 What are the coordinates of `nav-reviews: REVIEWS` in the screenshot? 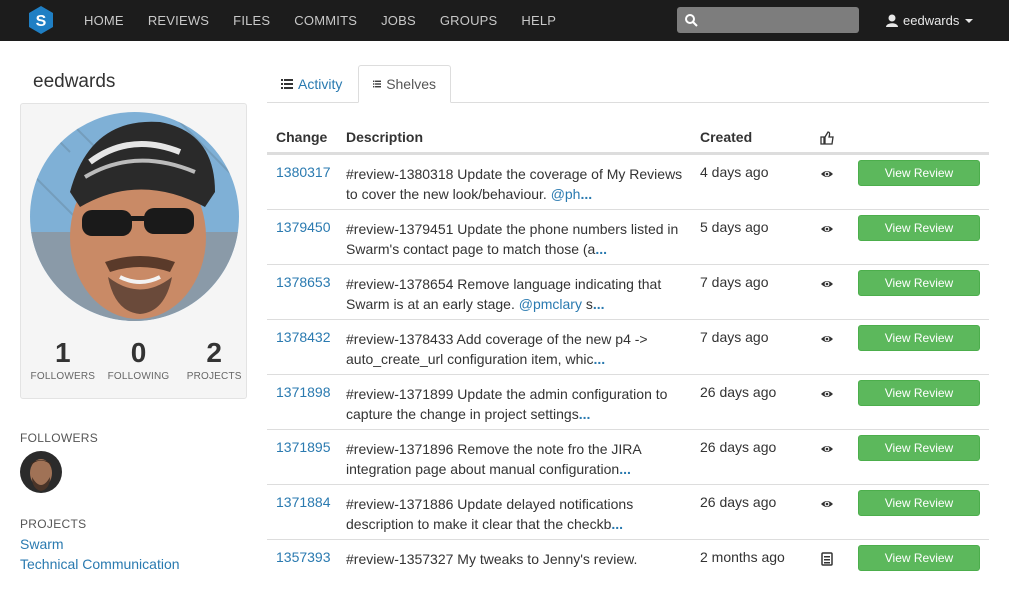 It's located at (178, 20).